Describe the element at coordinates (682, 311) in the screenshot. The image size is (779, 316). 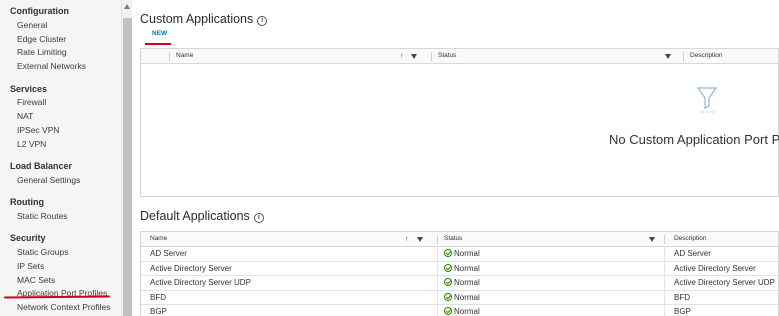
I see `cell-description: BGP` at that location.